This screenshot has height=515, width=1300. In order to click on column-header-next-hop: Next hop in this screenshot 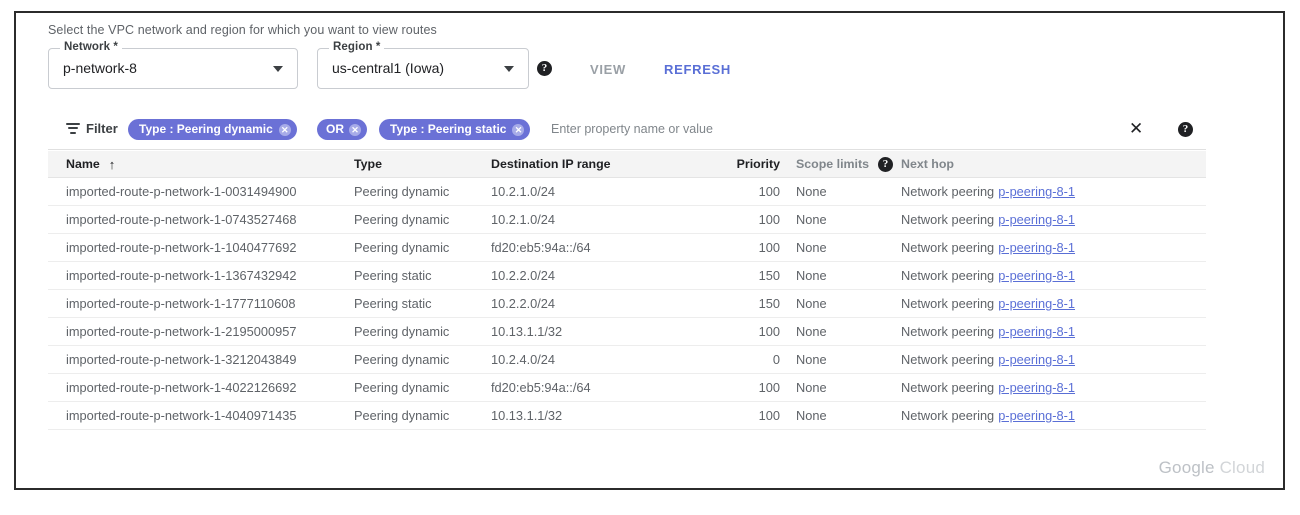, I will do `click(1051, 164)`.